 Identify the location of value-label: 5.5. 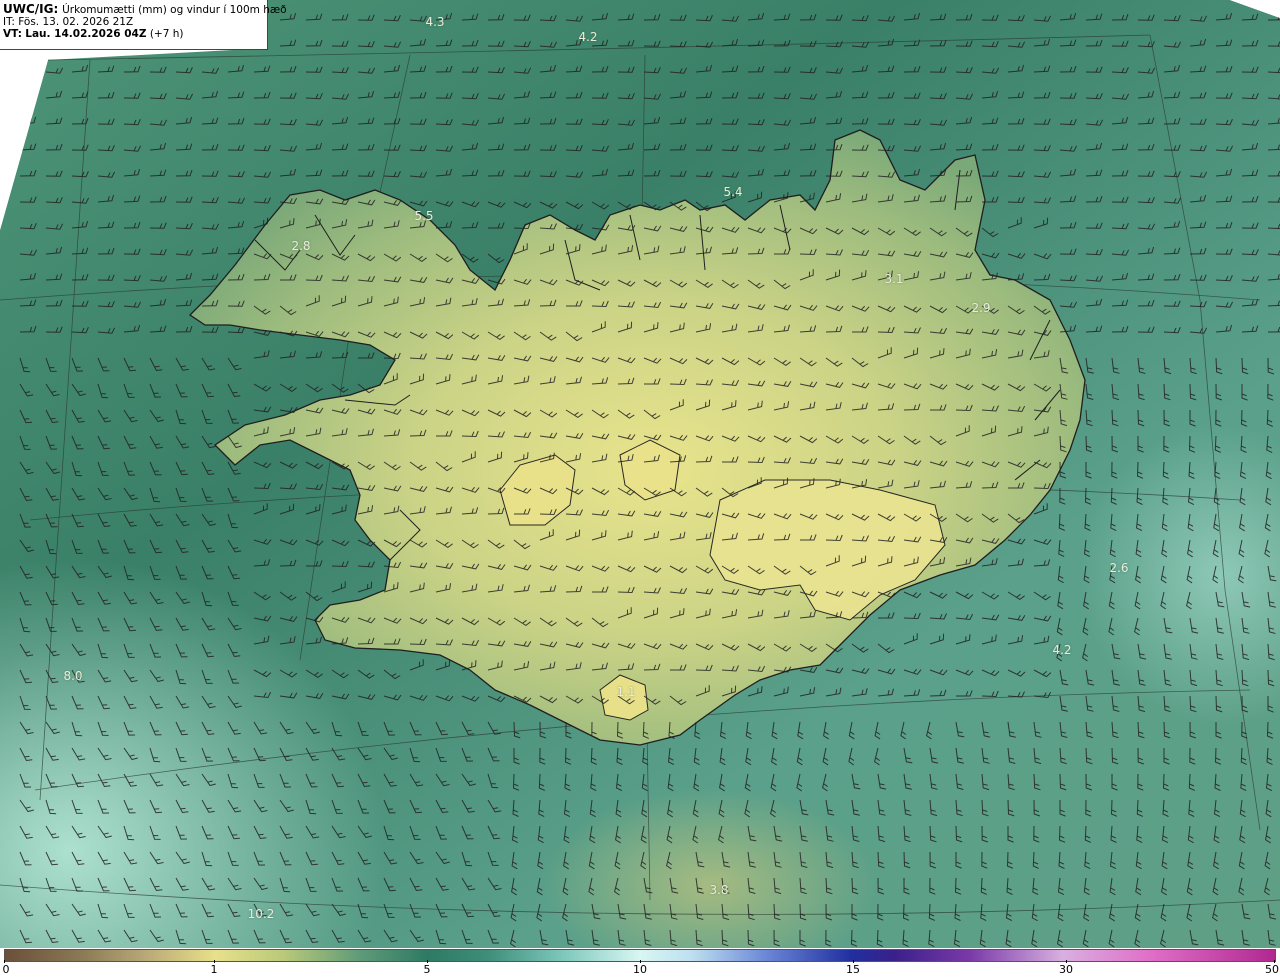
(424, 216).